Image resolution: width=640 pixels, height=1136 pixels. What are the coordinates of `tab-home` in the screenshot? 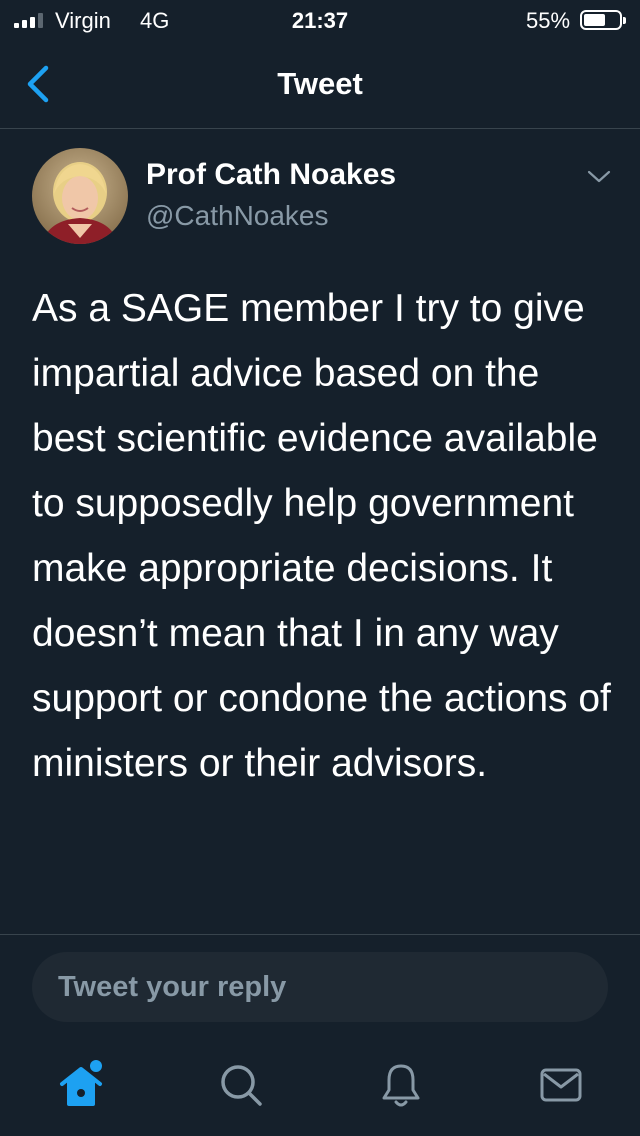 It's located at (81, 1085).